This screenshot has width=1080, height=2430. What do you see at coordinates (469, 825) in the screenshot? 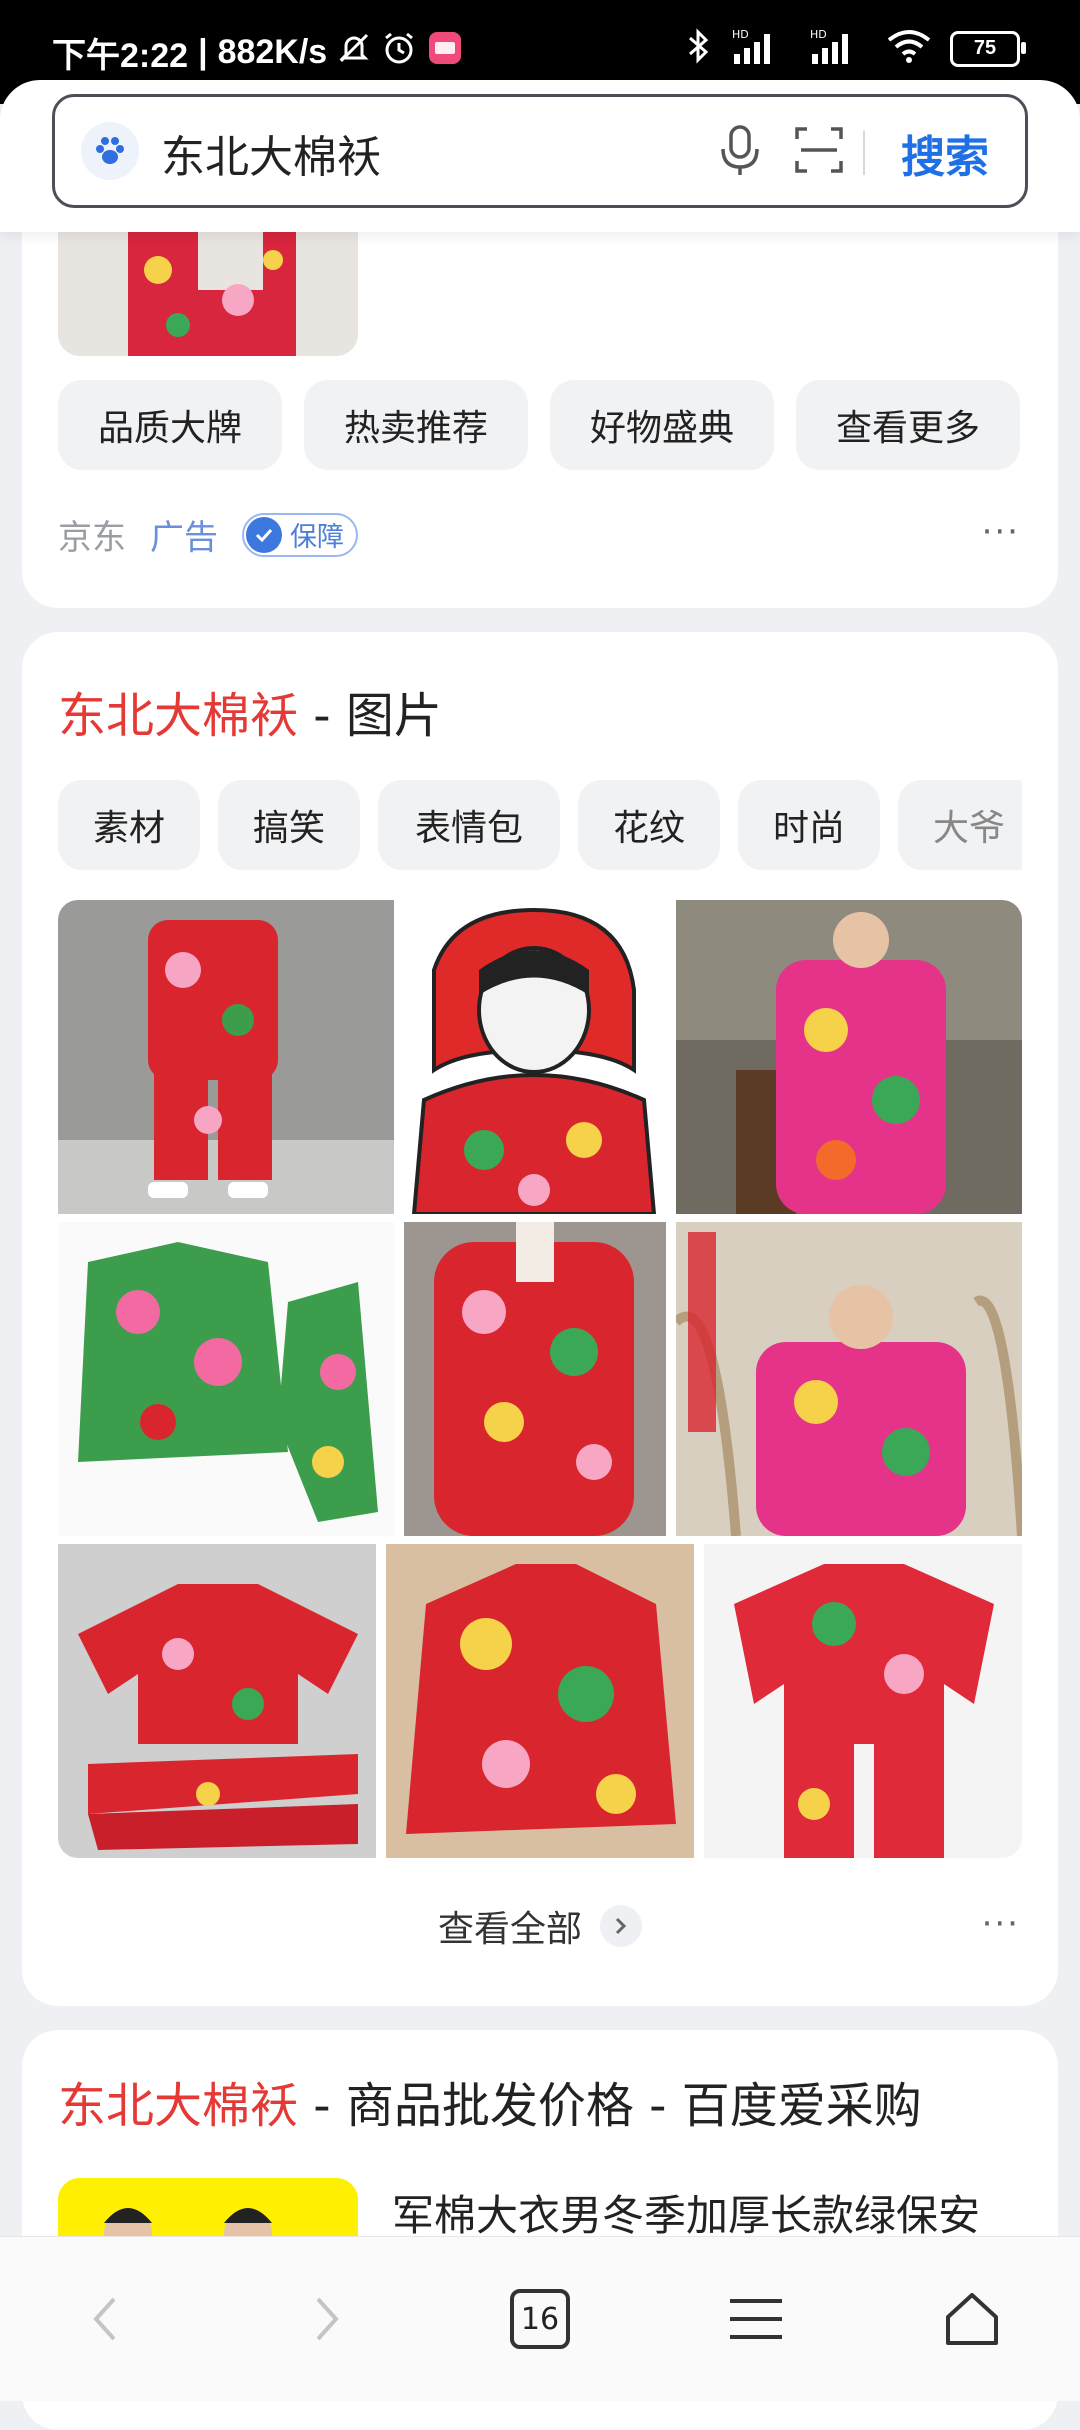
I see `chip-sticker: 表情包` at bounding box center [469, 825].